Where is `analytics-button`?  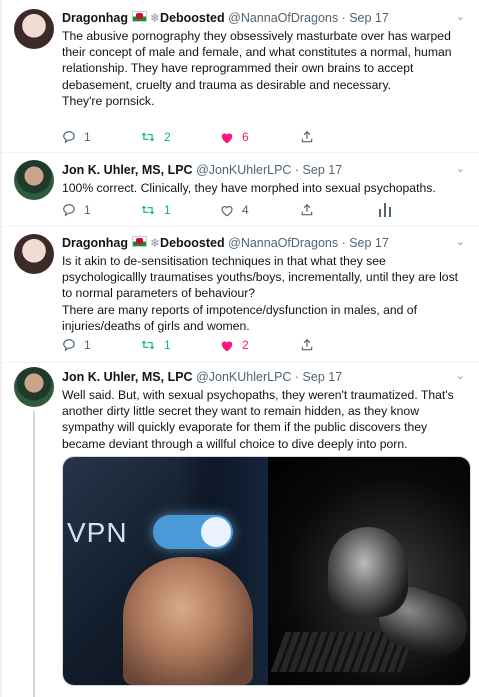
analytics-button is located at coordinates (385, 210).